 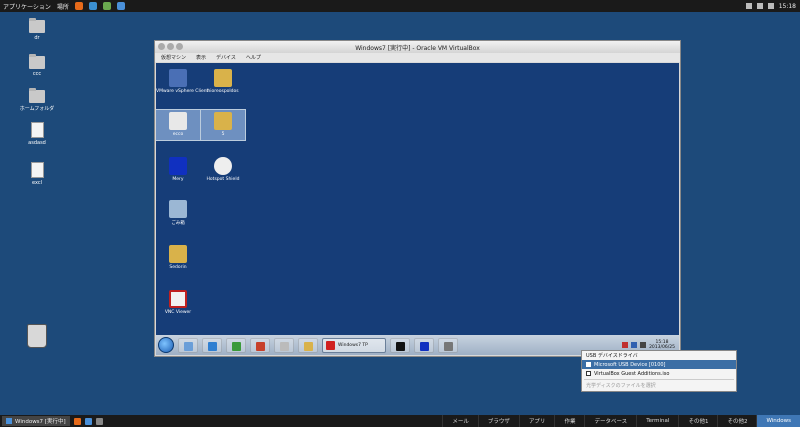 I want to click on launcher-editor-icon, so click(x=106, y=6).